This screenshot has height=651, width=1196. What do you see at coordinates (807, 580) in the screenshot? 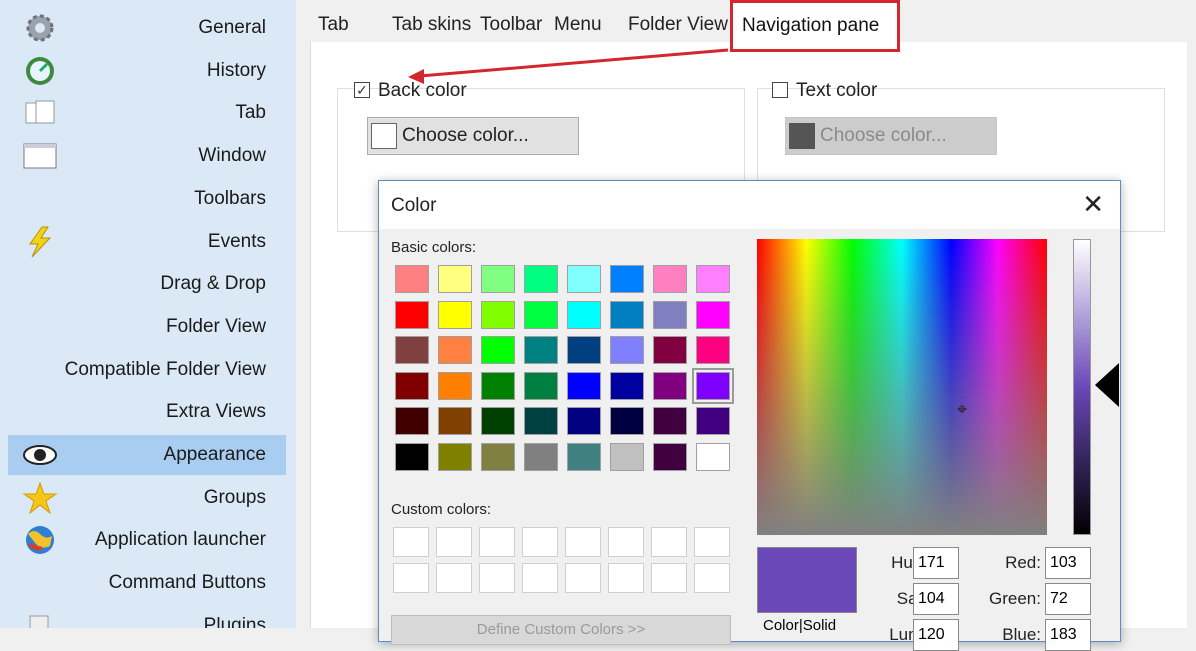
I see `color-preview` at bounding box center [807, 580].